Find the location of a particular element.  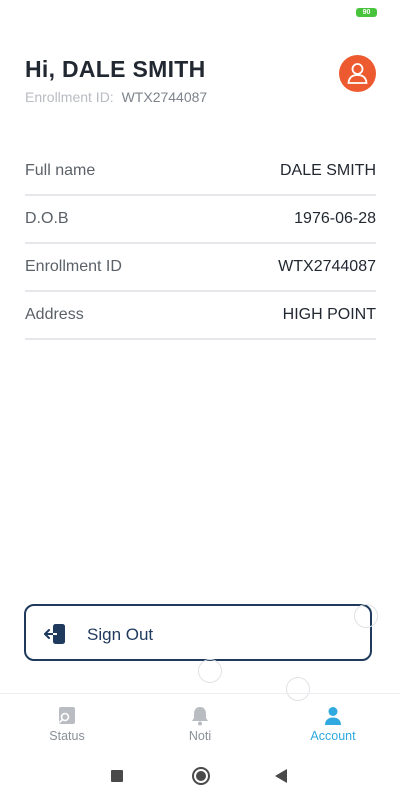

avatar is located at coordinates (357, 73).